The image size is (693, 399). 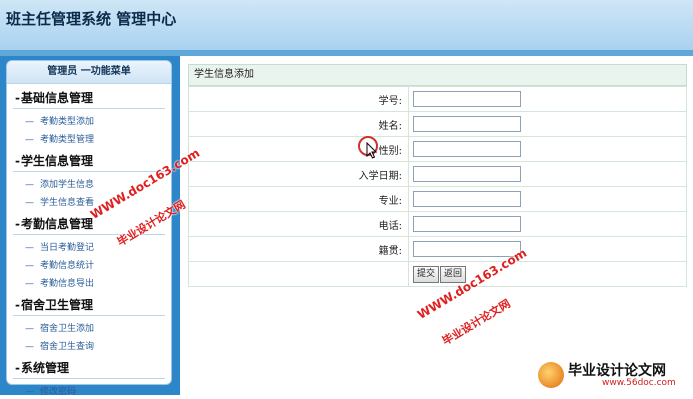 I want to click on form-row-enroll-date: 入学日期:, so click(x=437, y=174).